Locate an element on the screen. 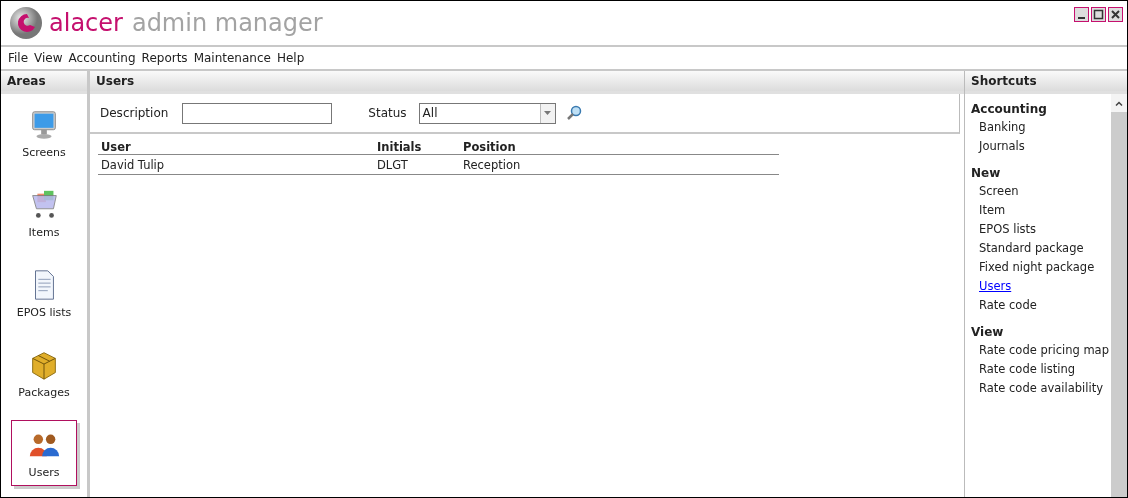  scroll-up-icon is located at coordinates (1119, 103).